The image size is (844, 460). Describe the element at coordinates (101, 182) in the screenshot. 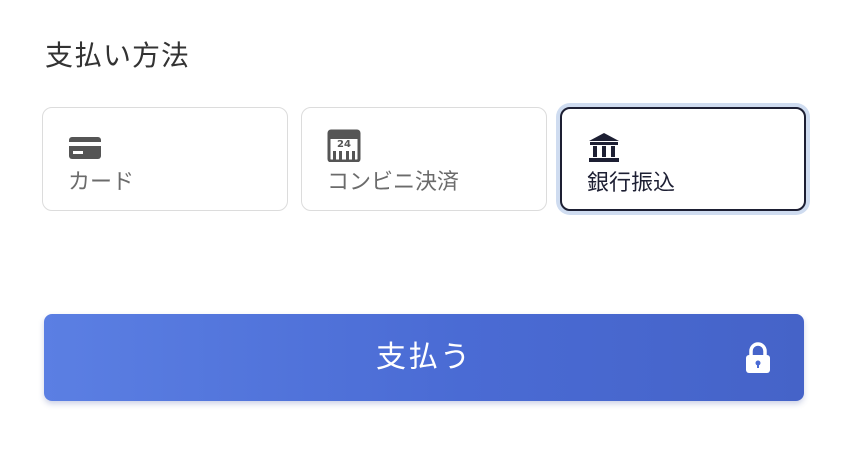

I see `method-card-label: カード` at that location.